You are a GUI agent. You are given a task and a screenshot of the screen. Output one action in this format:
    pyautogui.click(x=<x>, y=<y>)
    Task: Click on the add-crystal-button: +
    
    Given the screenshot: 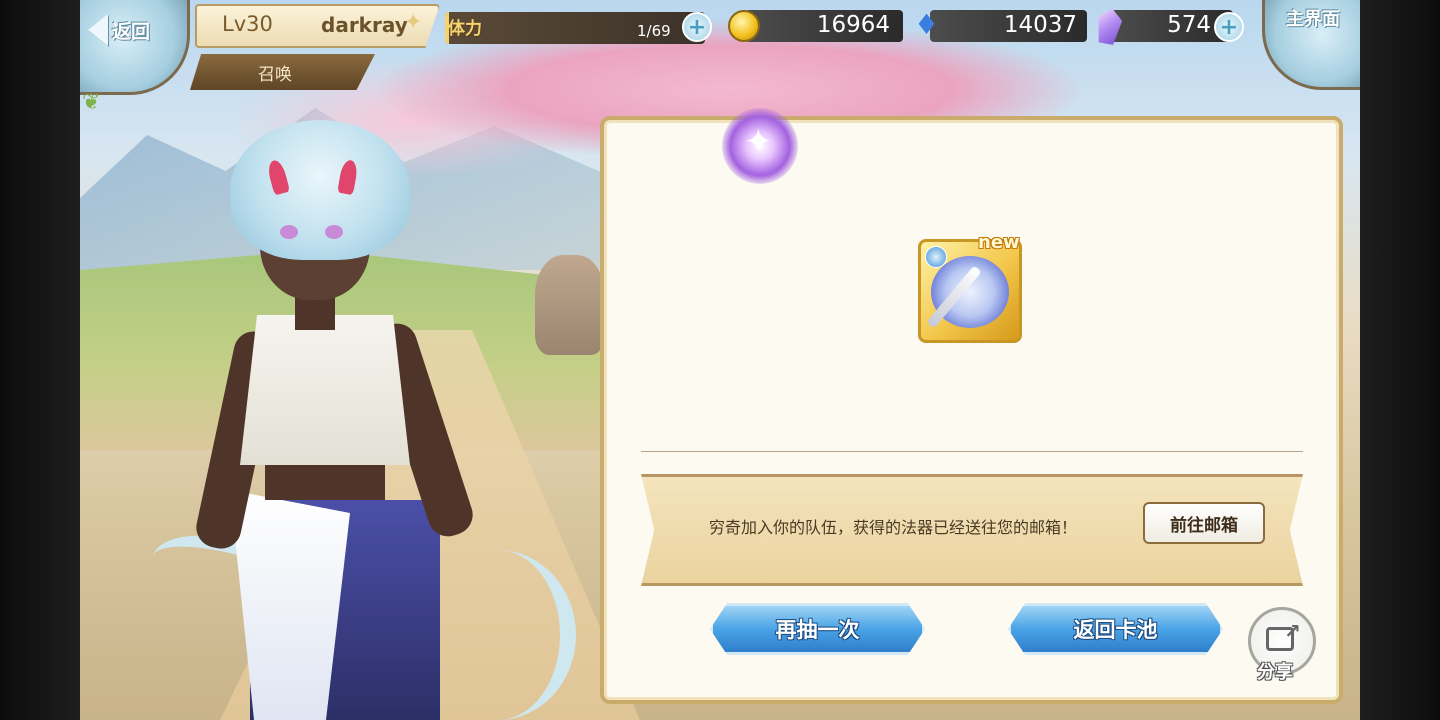 What is the action you would take?
    pyautogui.click(x=1229, y=27)
    